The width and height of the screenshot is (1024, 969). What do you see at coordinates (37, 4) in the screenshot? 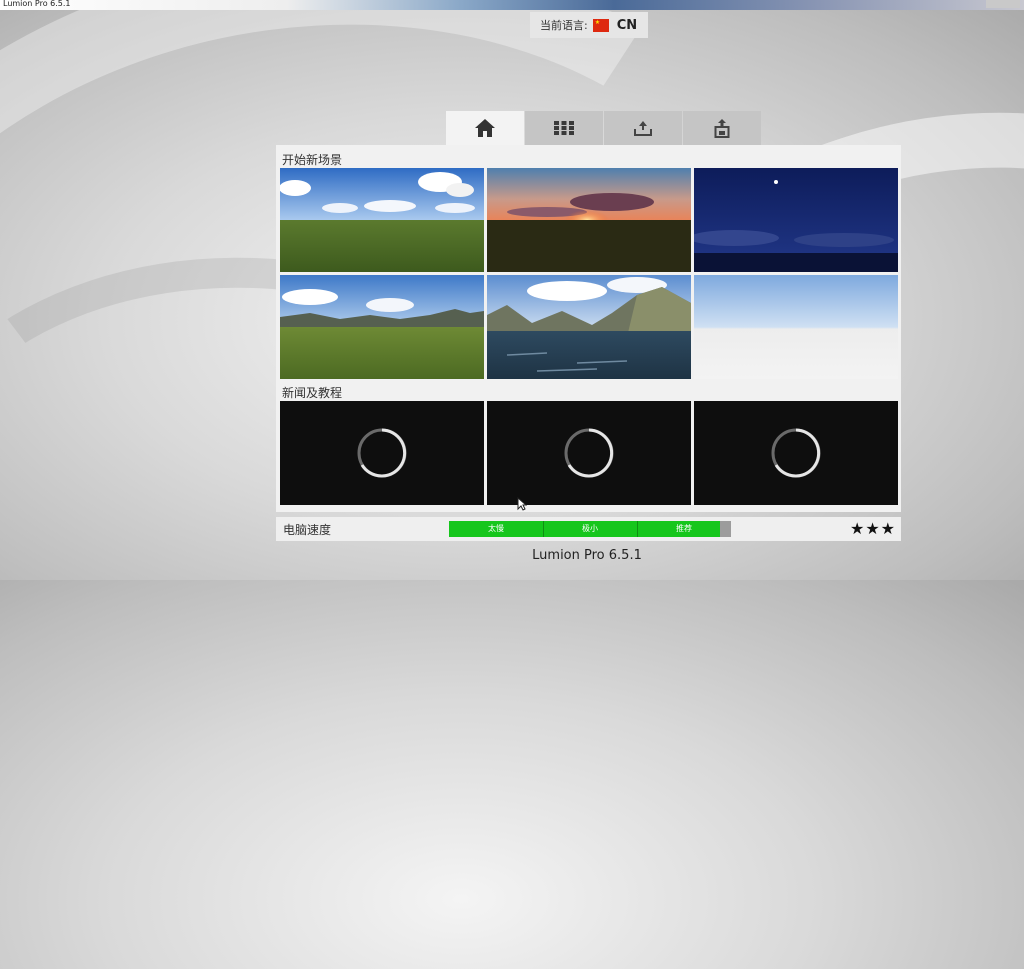
I see `window-title: Lumion Pro 6.5.1` at bounding box center [37, 4].